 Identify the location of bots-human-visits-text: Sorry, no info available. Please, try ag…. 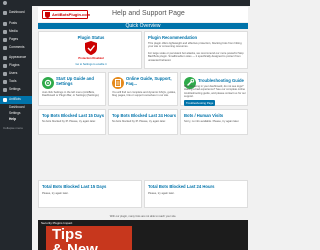
(212, 121).